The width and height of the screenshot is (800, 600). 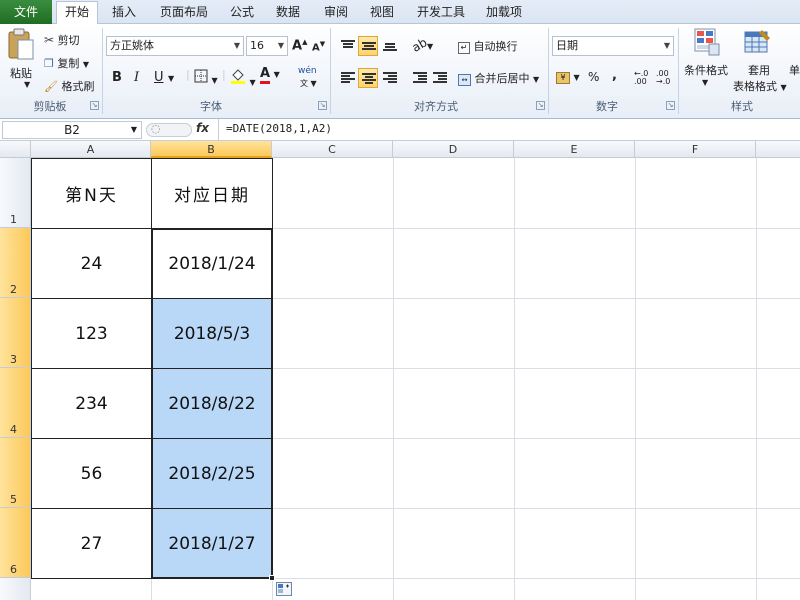 I want to click on cell-b5: 2018/2/25, so click(x=212, y=473).